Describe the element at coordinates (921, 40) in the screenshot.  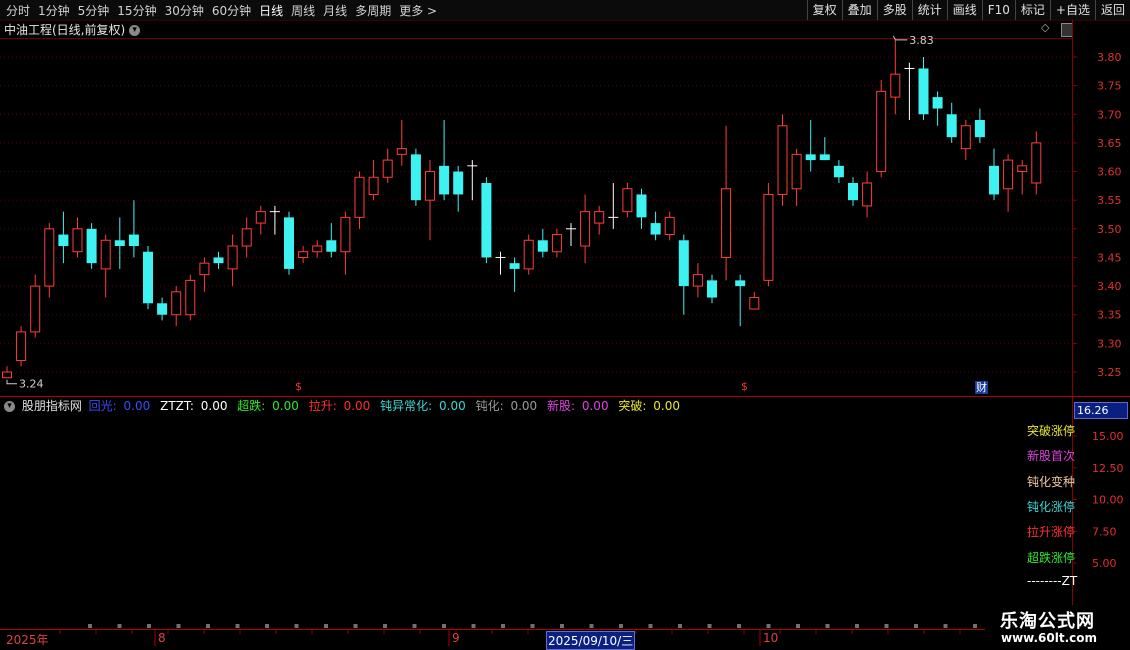
I see `high-price-label: 3.83` at that location.